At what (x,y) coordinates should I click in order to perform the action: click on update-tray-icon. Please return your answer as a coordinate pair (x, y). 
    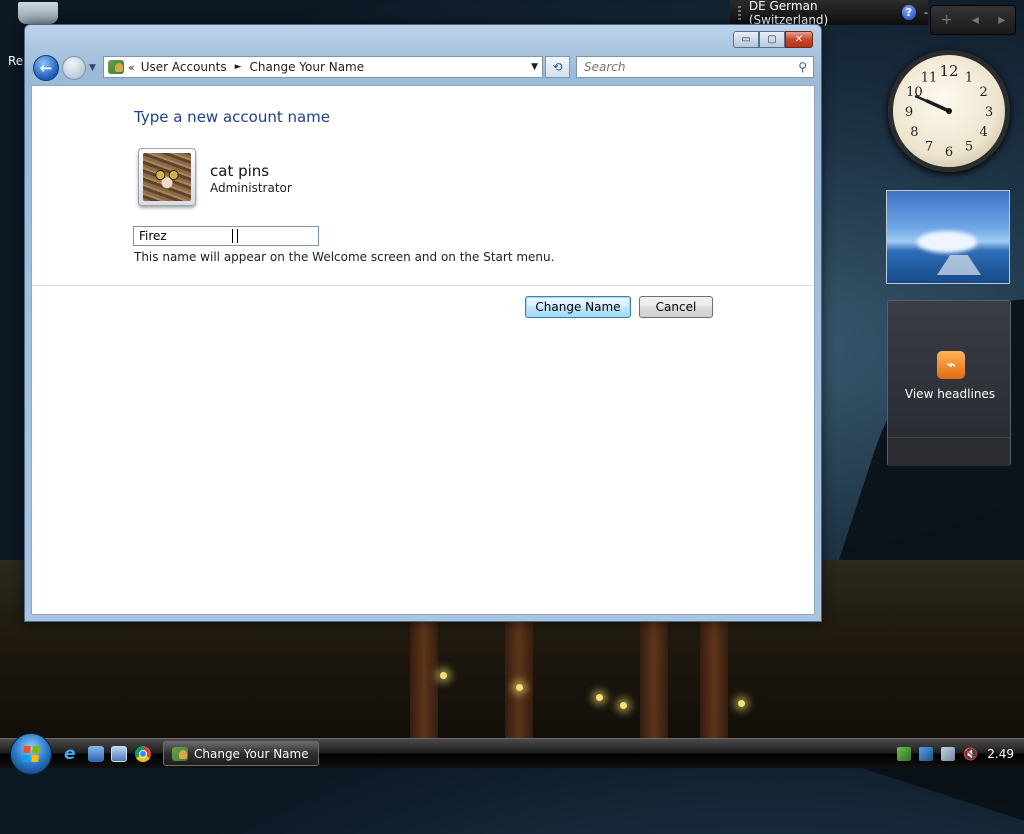
    Looking at the image, I should click on (926, 754).